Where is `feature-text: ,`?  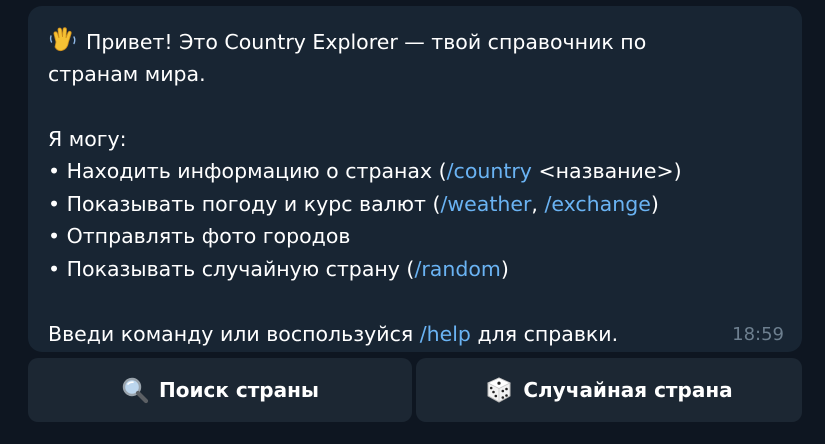 feature-text: , is located at coordinates (538, 203).